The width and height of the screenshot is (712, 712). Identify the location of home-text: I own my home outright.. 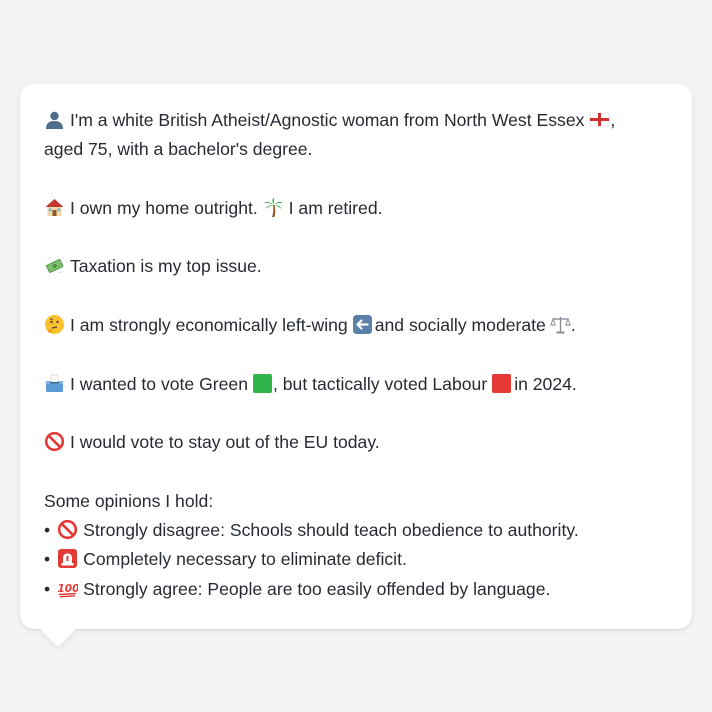
(164, 207).